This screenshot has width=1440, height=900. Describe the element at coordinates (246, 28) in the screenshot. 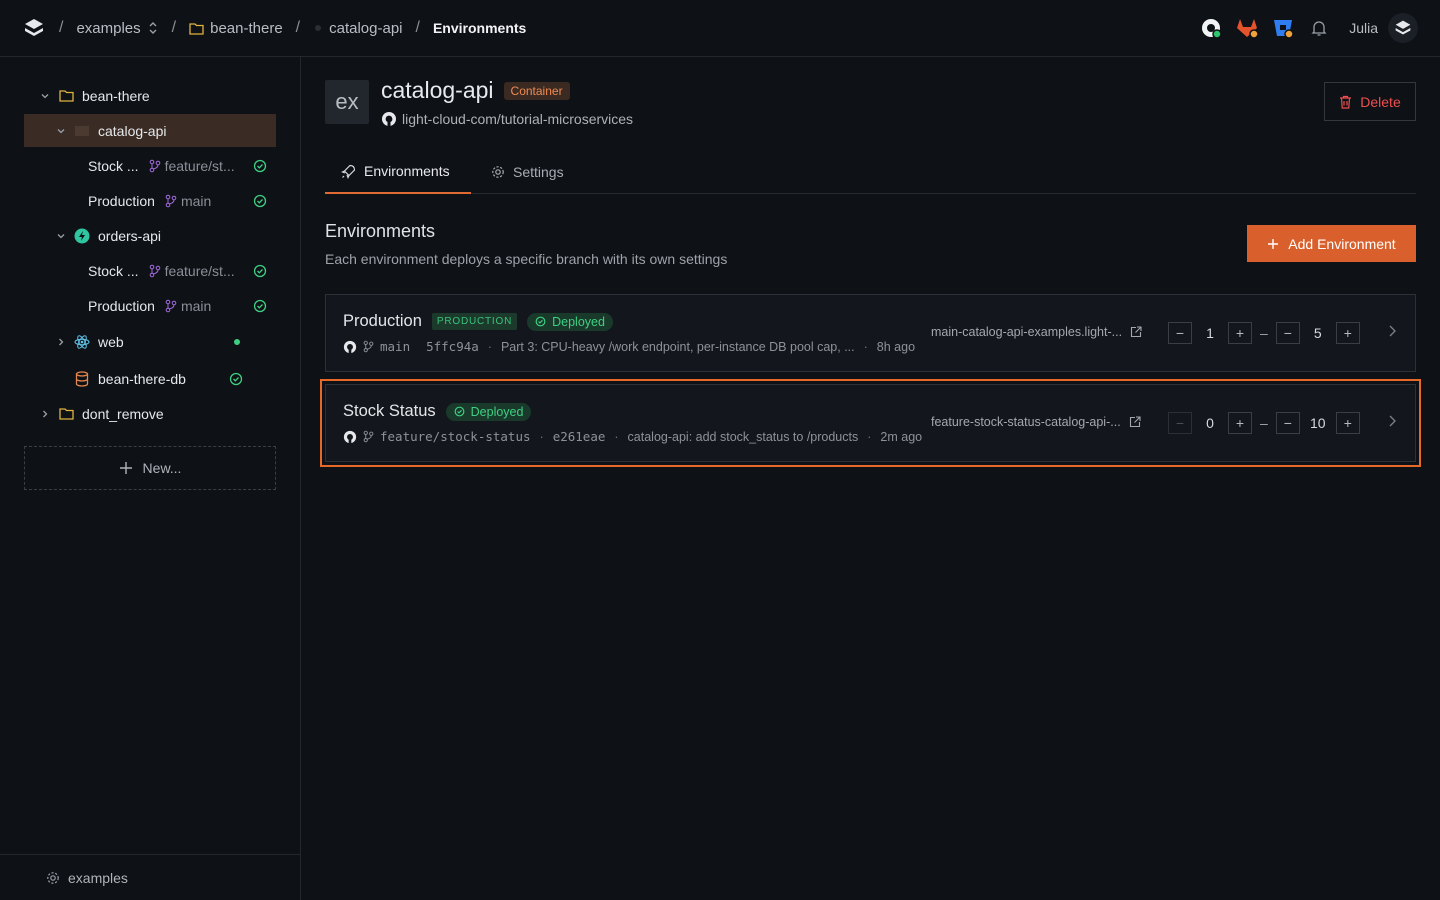

I see `breadcrumb-project-label: bean-there` at that location.